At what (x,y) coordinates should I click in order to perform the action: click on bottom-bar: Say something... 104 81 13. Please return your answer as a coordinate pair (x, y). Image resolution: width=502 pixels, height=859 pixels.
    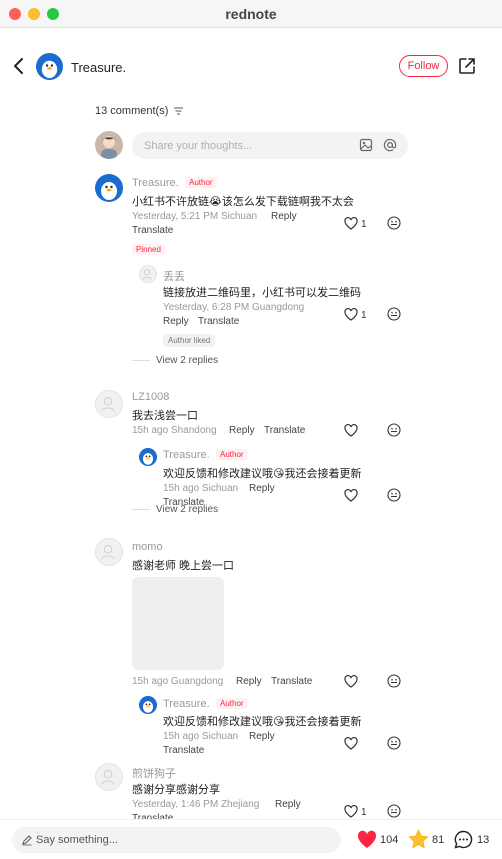
    Looking at the image, I should click on (251, 839).